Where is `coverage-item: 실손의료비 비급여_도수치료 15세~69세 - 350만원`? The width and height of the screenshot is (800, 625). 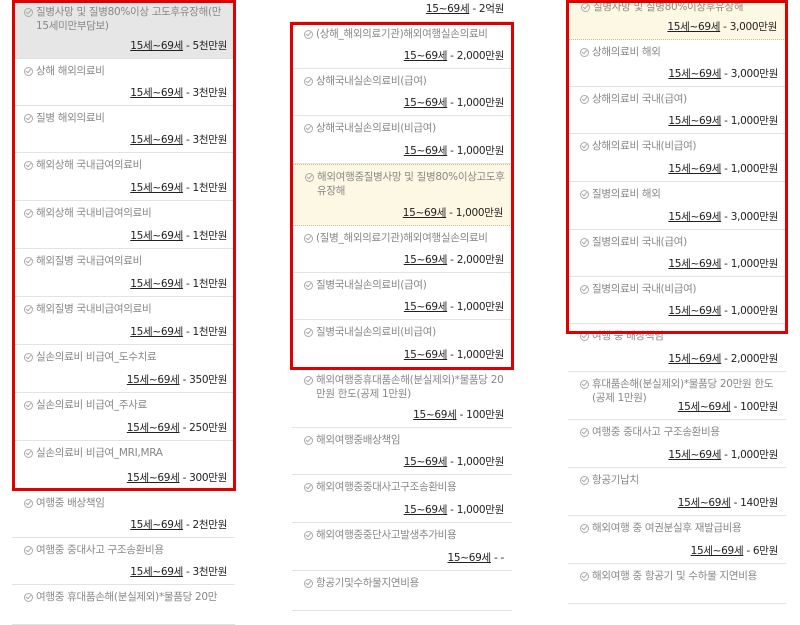
coverage-item: 실손의료비 비급여_도수치료 15세~69세 - 350만원 is located at coordinates (123, 369).